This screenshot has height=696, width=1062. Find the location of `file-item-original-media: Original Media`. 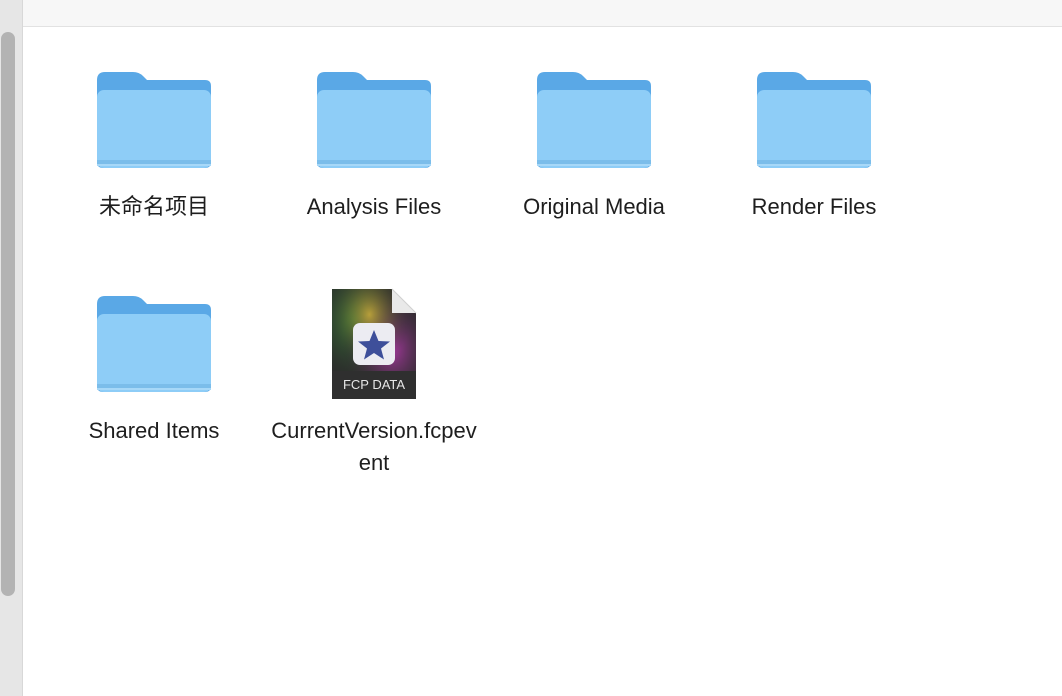

file-item-original-media: Original Media is located at coordinates (594, 139).